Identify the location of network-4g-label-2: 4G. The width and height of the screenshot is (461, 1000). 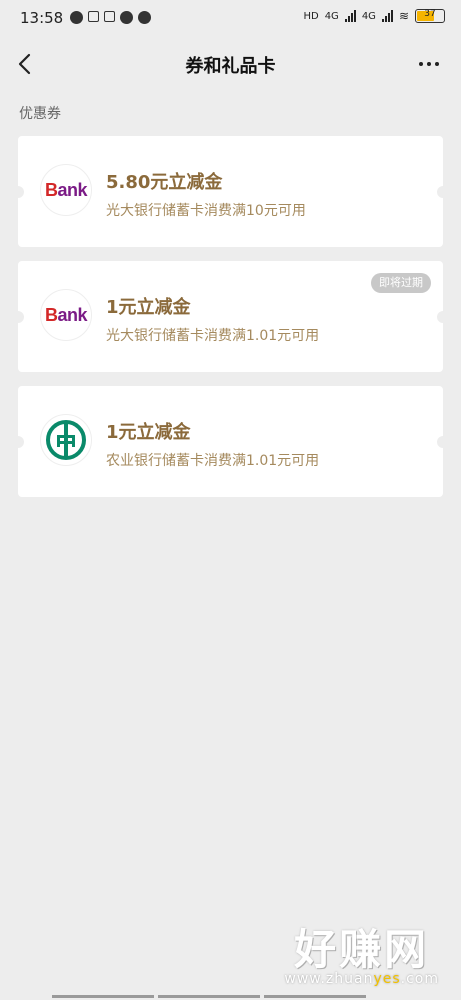
(368, 16).